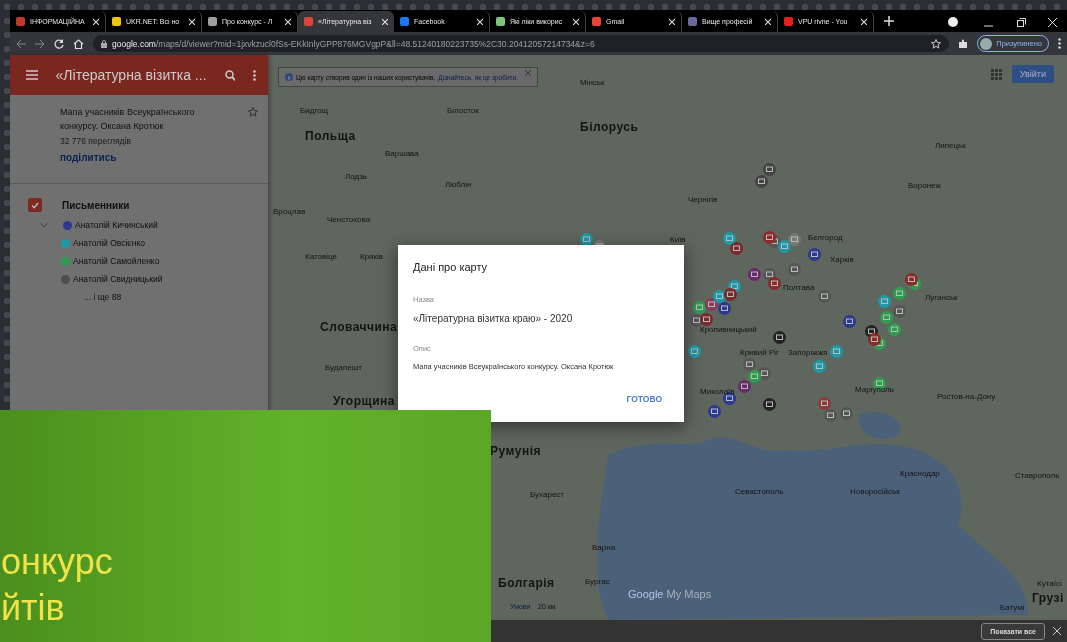 This screenshot has height=642, width=1067. I want to click on layer-item: Анатолій Овсієнко, so click(148, 243).